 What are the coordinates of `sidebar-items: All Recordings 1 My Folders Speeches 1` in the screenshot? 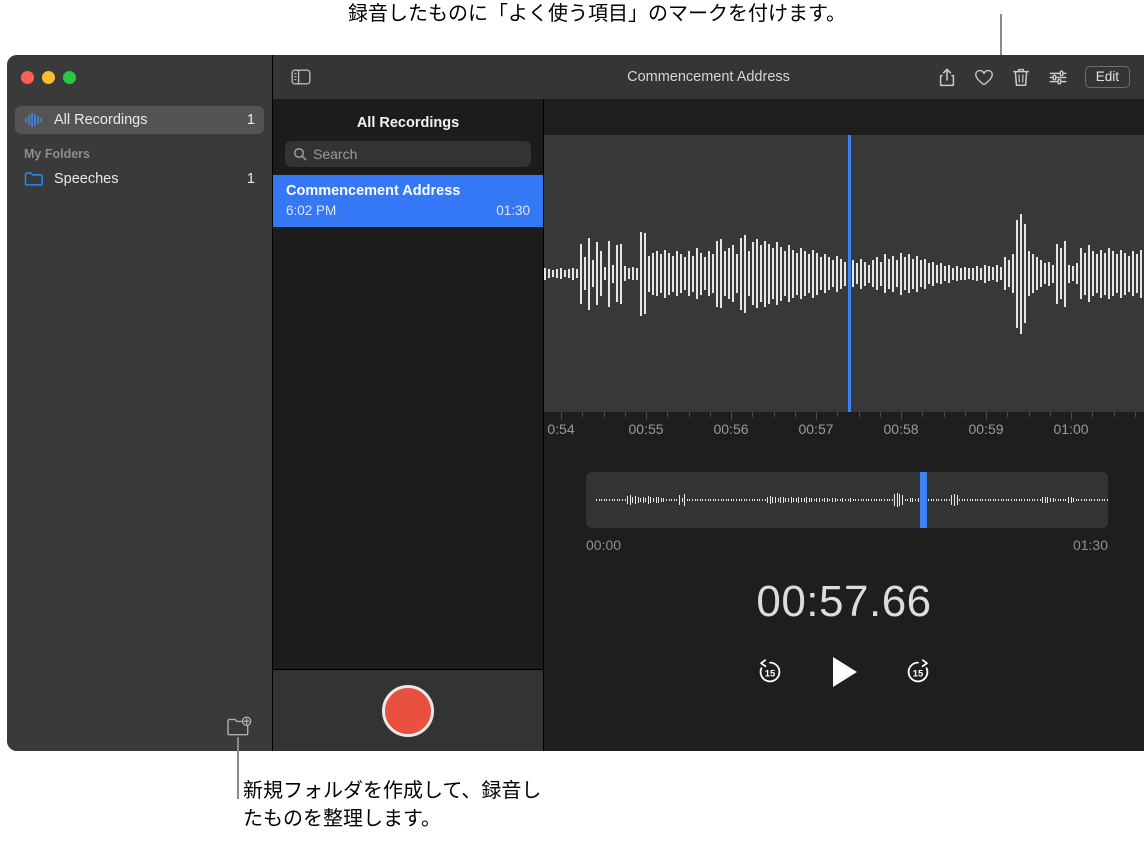 It's located at (139, 146).